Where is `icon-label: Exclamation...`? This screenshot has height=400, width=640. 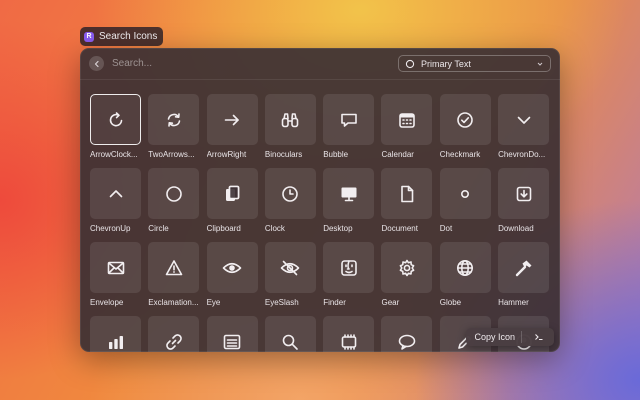
icon-label: Exclamation... is located at coordinates (173, 302).